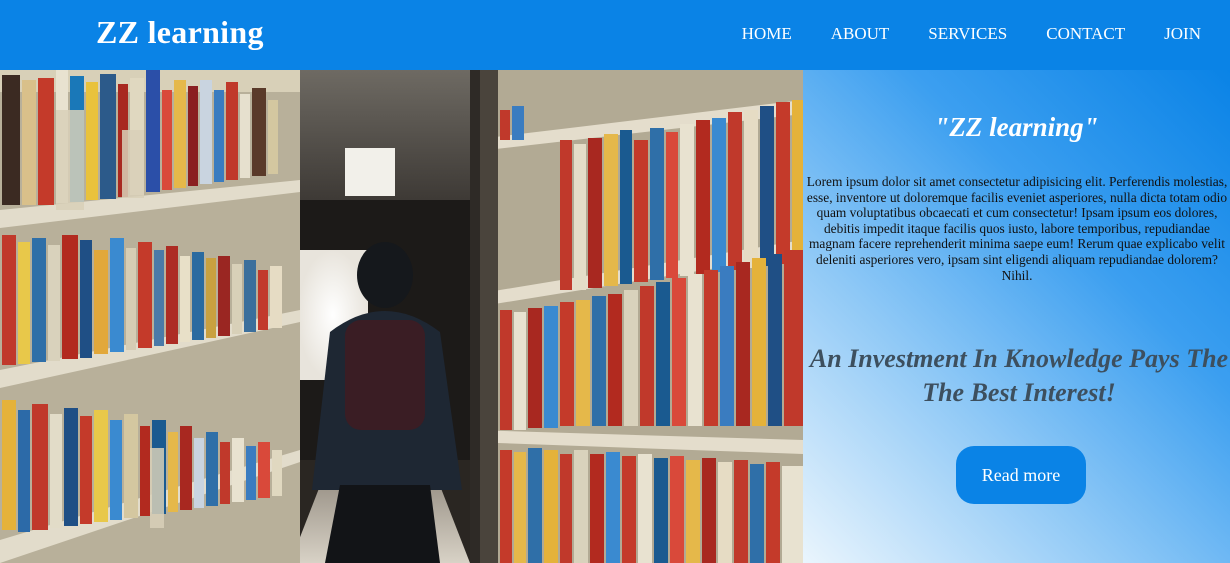  Describe the element at coordinates (1021, 475) in the screenshot. I see `read-more-button: Read more` at that location.